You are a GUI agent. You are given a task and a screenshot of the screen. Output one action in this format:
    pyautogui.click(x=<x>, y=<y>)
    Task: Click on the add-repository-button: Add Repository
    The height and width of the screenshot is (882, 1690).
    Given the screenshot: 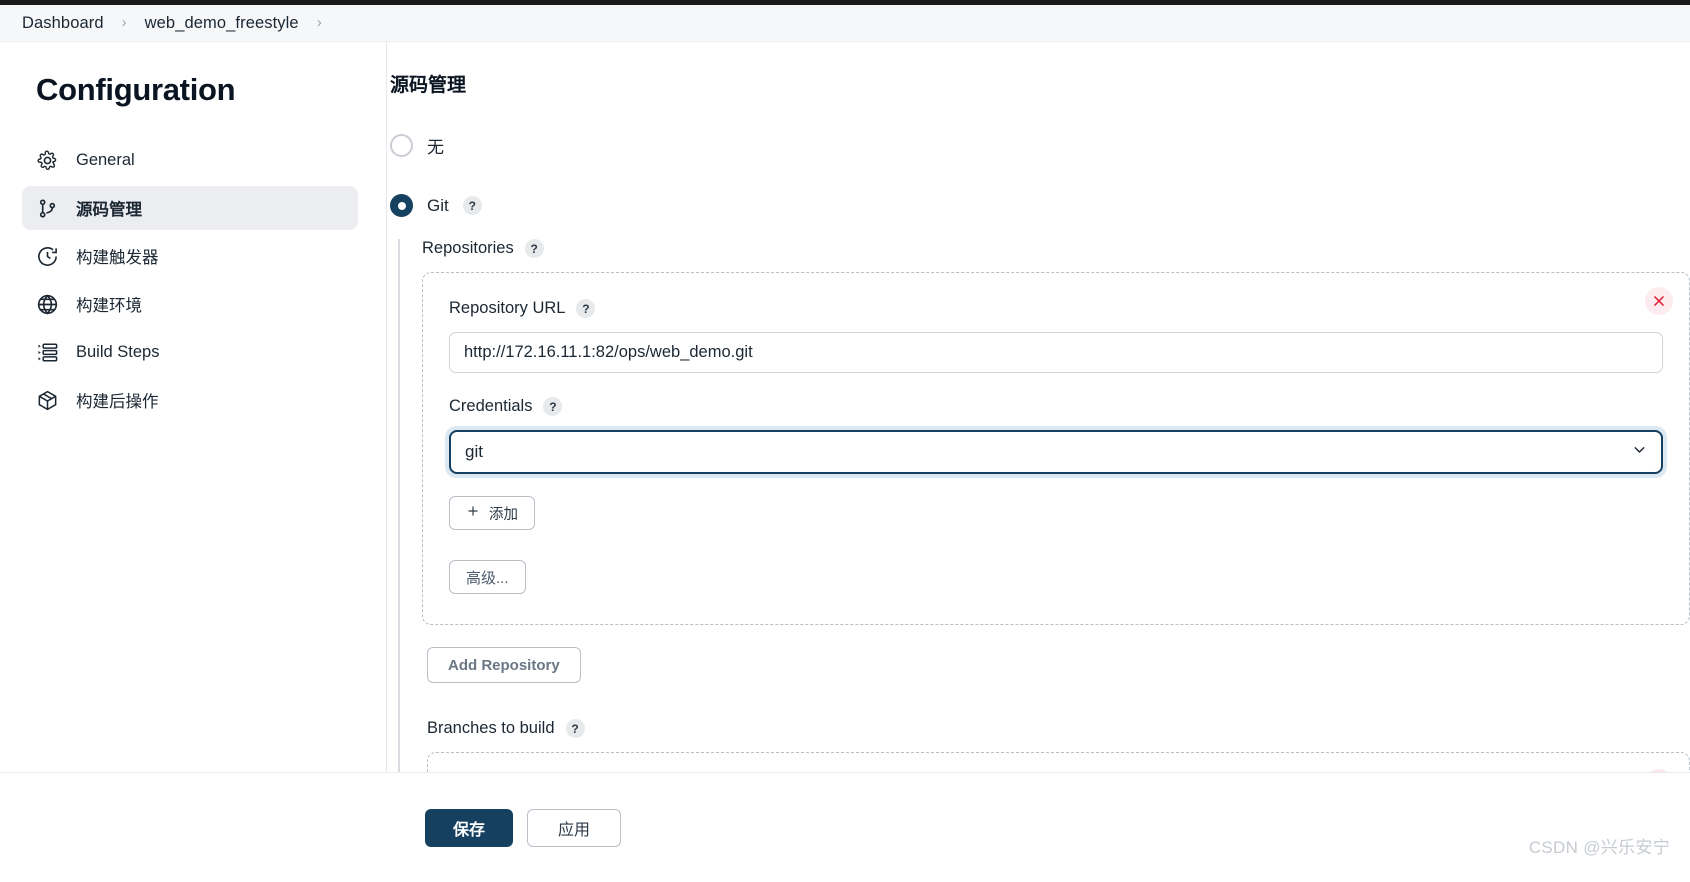 What is the action you would take?
    pyautogui.click(x=504, y=665)
    